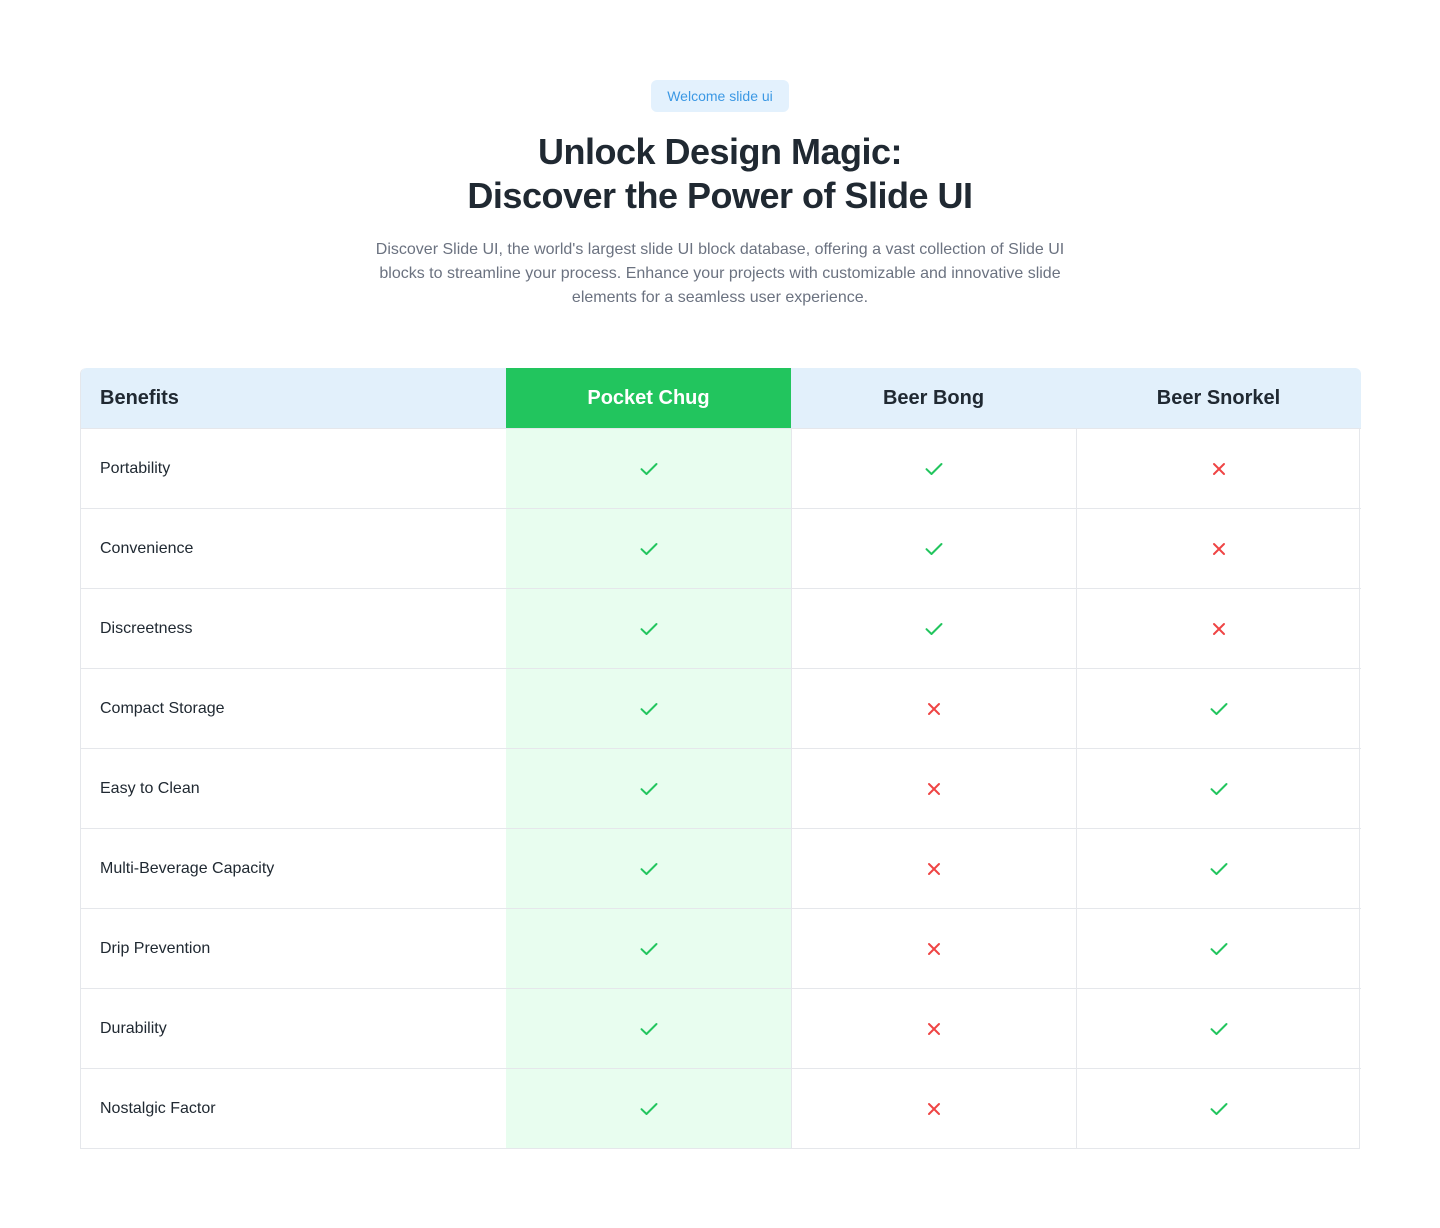 This screenshot has height=1228, width=1440. I want to click on row-label-compact-storage: Compact Storage, so click(293, 708).